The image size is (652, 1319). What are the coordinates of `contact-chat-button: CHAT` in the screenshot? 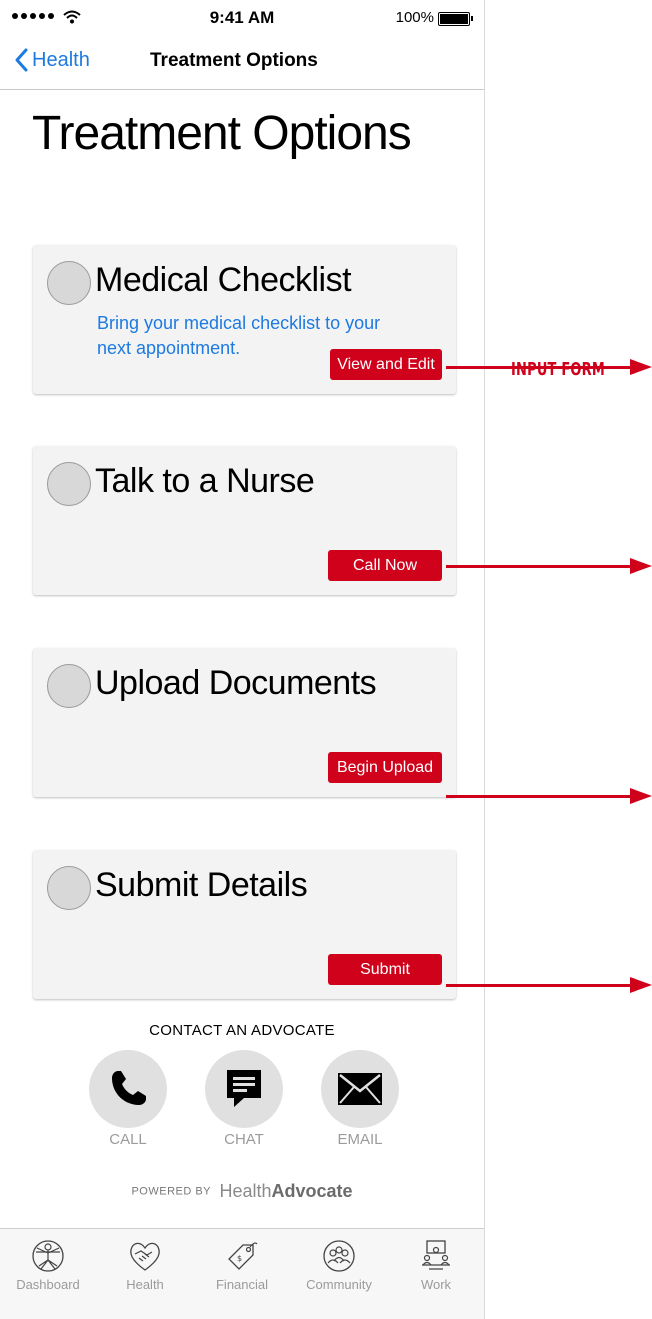 It's located at (244, 1099).